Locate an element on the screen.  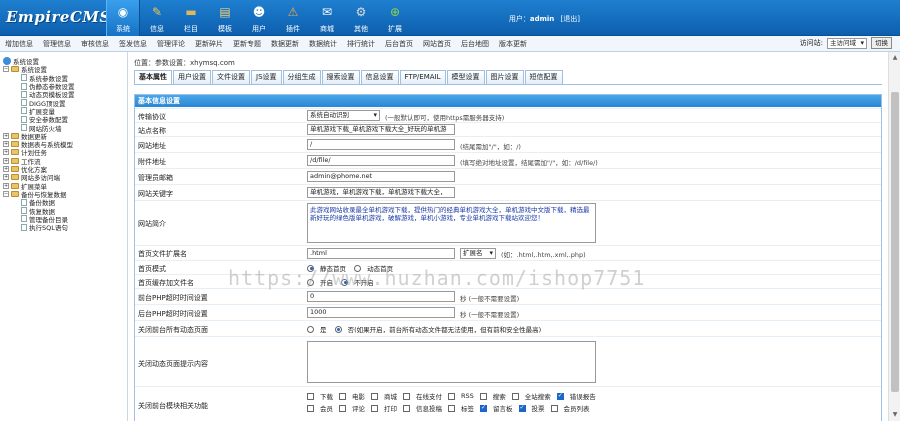
mode-static-radio is located at coordinates (310, 268).